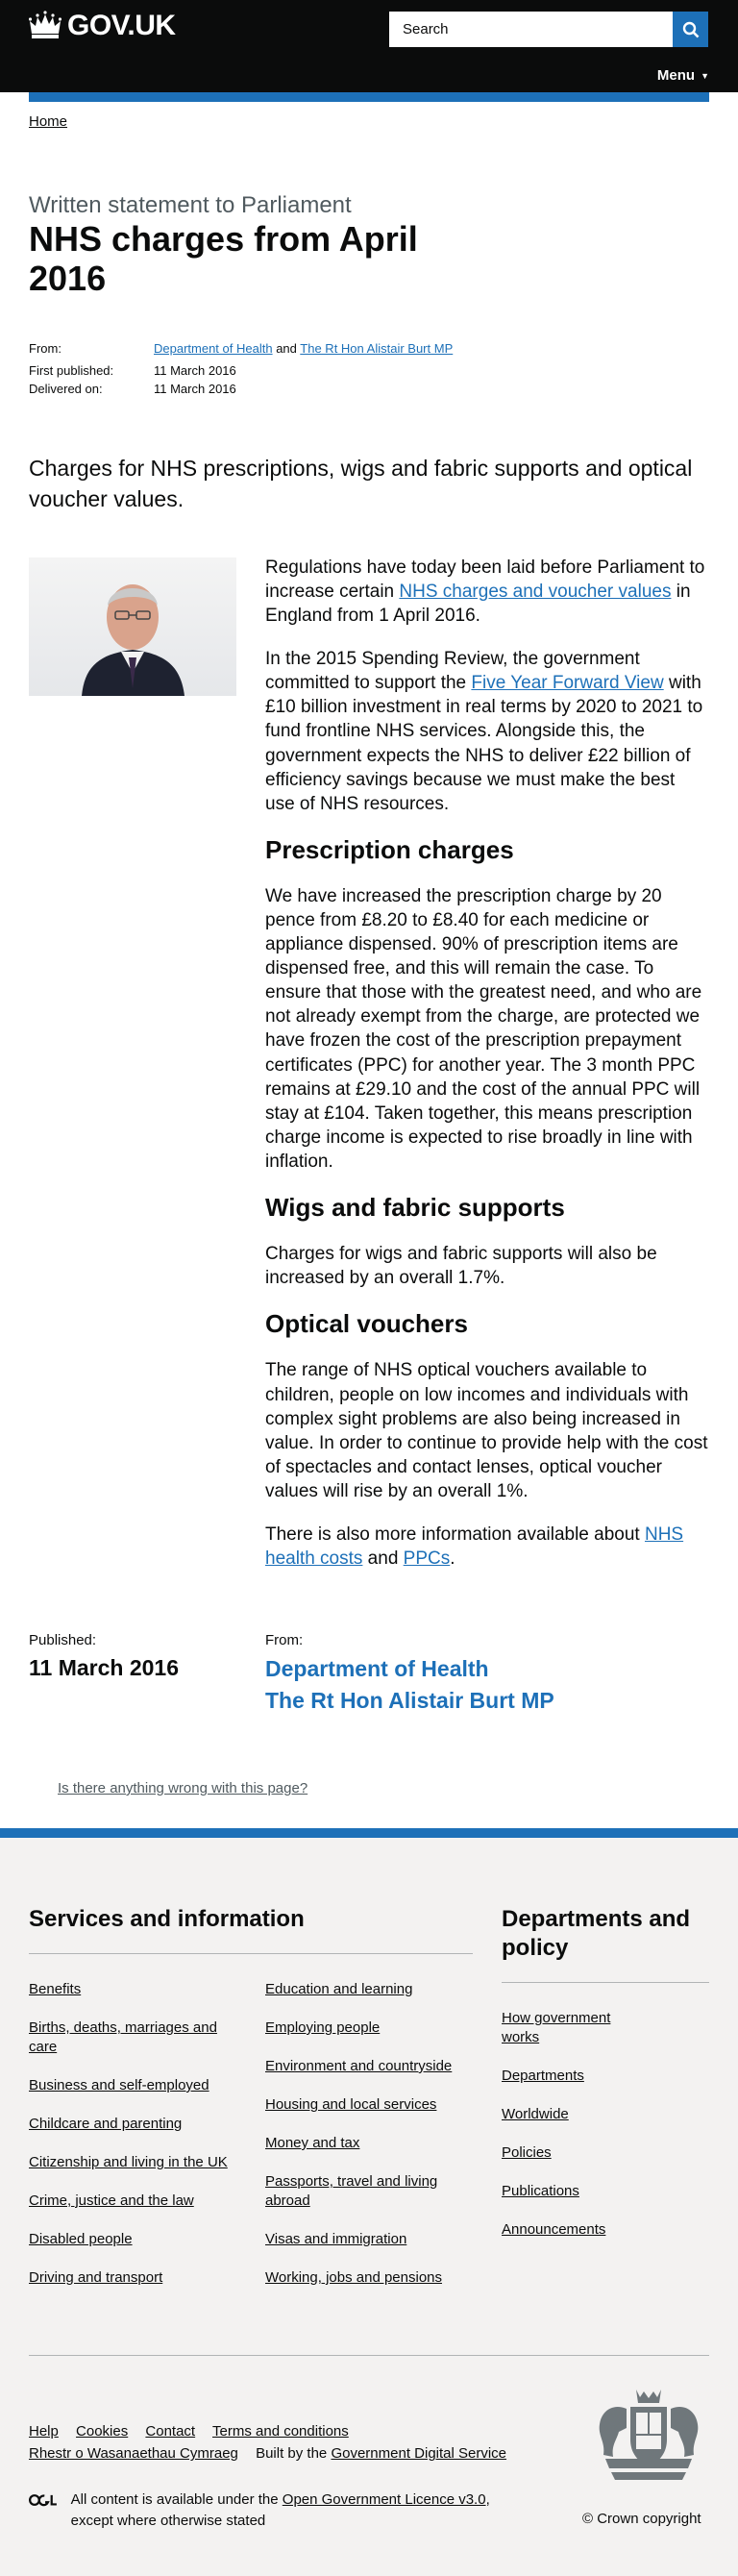 The width and height of the screenshot is (738, 2576). I want to click on footer-link: Money and tax, so click(371, 2143).